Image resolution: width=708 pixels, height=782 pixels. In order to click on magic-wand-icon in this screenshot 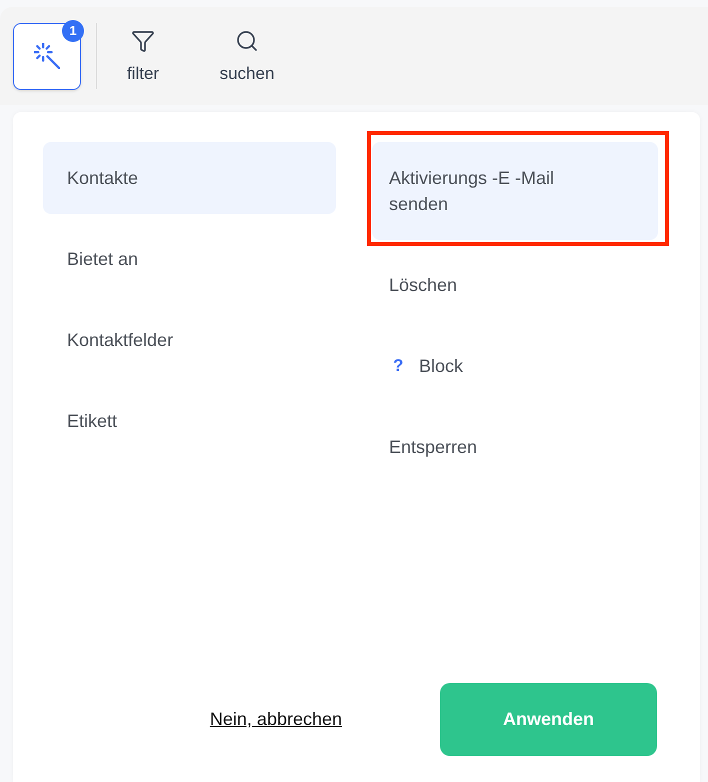, I will do `click(47, 56)`.